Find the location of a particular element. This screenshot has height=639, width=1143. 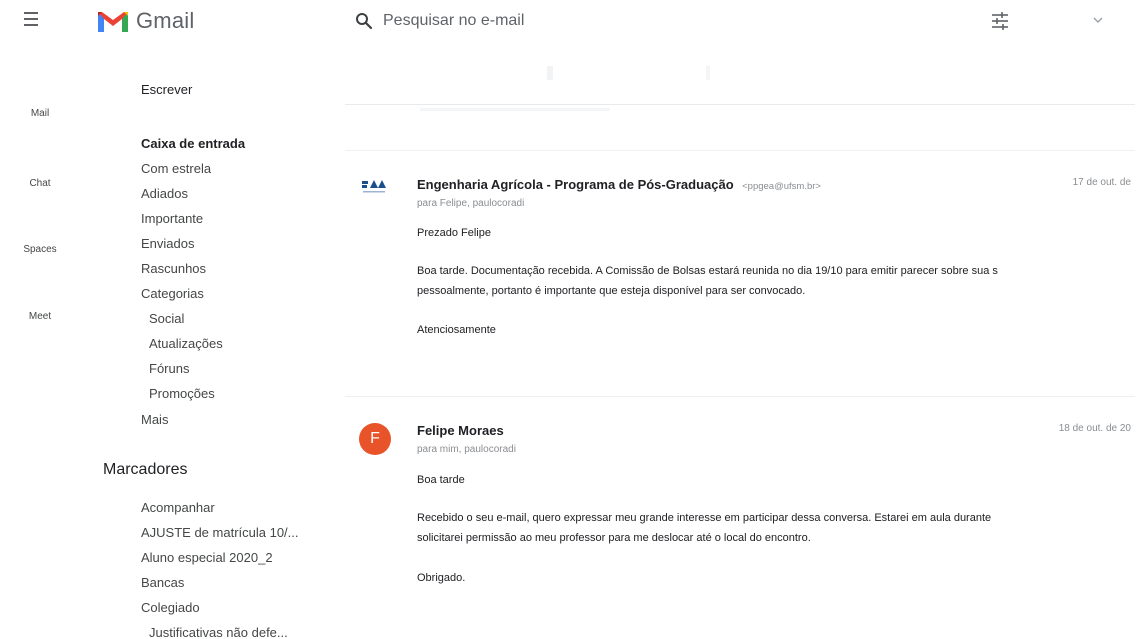

chevron-down-icon is located at coordinates (1098, 20).